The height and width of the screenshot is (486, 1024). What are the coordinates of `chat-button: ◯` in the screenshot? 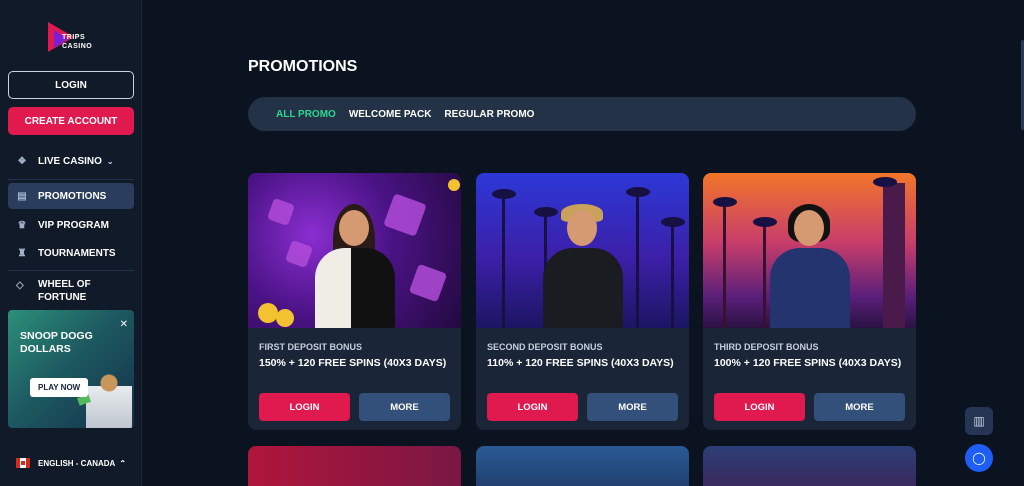 It's located at (979, 458).